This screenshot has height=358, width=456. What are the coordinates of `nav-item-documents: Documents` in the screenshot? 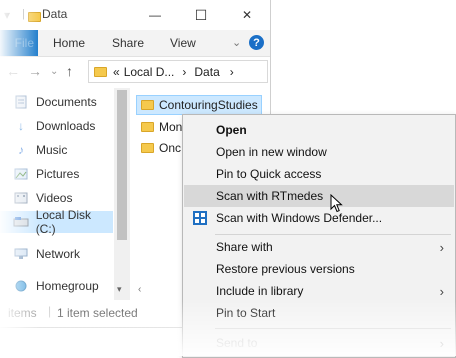 It's located at (56, 102).